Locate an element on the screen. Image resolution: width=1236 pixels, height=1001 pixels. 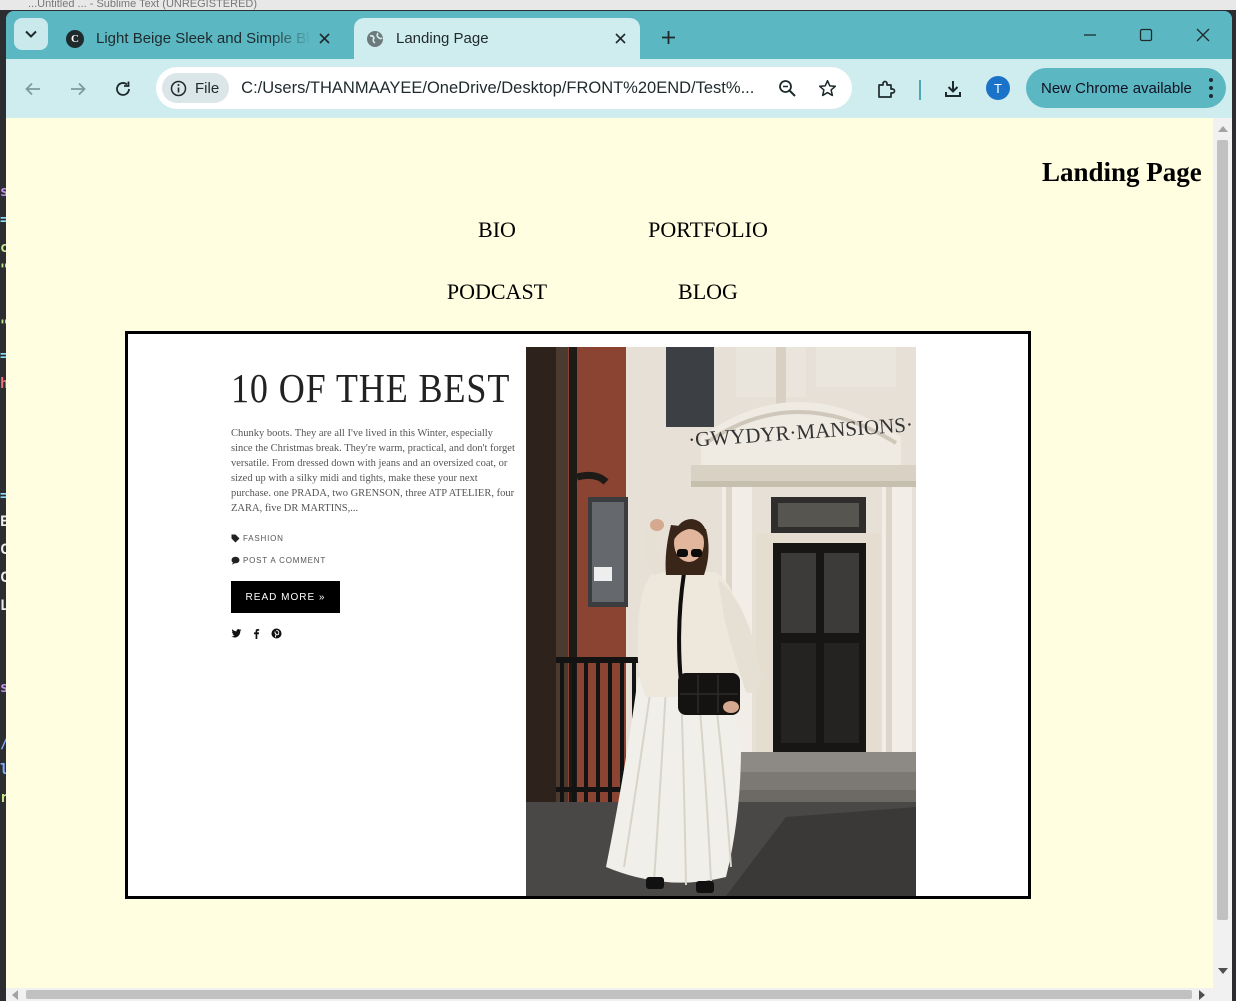
tab-landing-page: Landing Page is located at coordinates (497, 38).